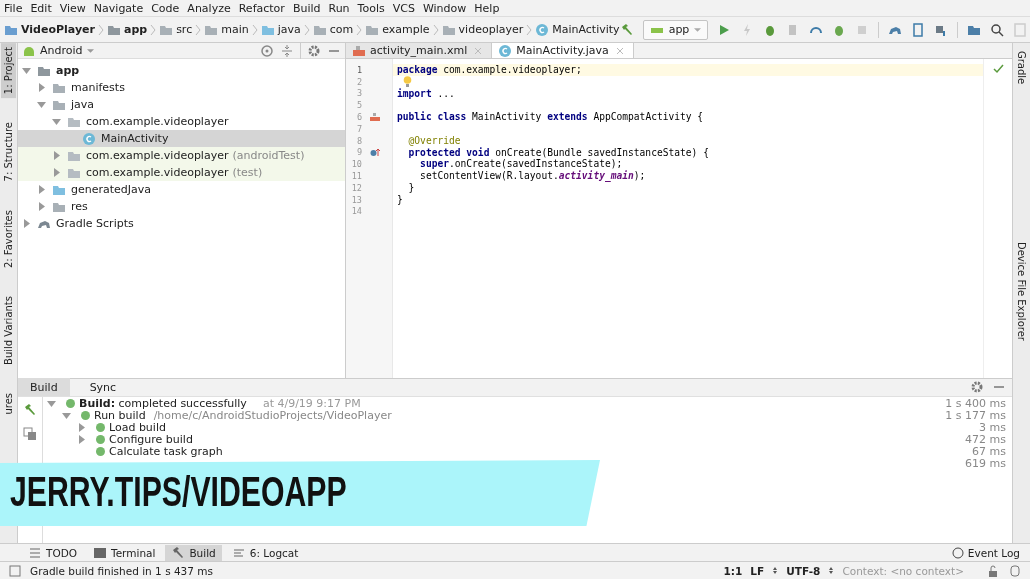  Describe the element at coordinates (118, 8) in the screenshot. I see `menu-item: Navigate` at that location.